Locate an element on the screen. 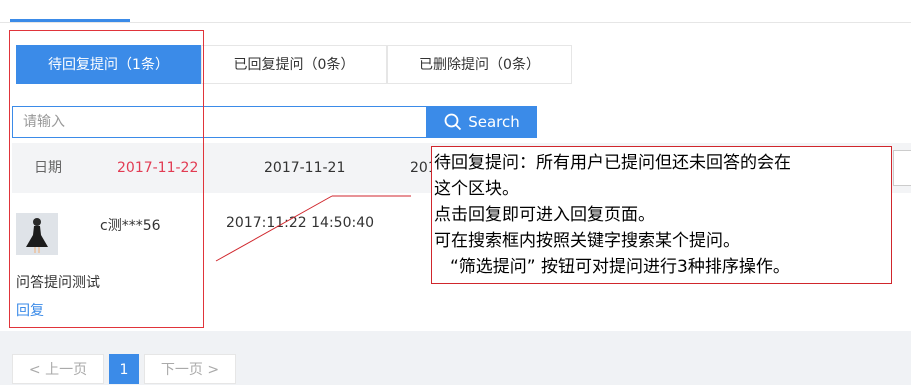 This screenshot has height=385, width=911. prev-page-button: < 上一页 is located at coordinates (58, 369).